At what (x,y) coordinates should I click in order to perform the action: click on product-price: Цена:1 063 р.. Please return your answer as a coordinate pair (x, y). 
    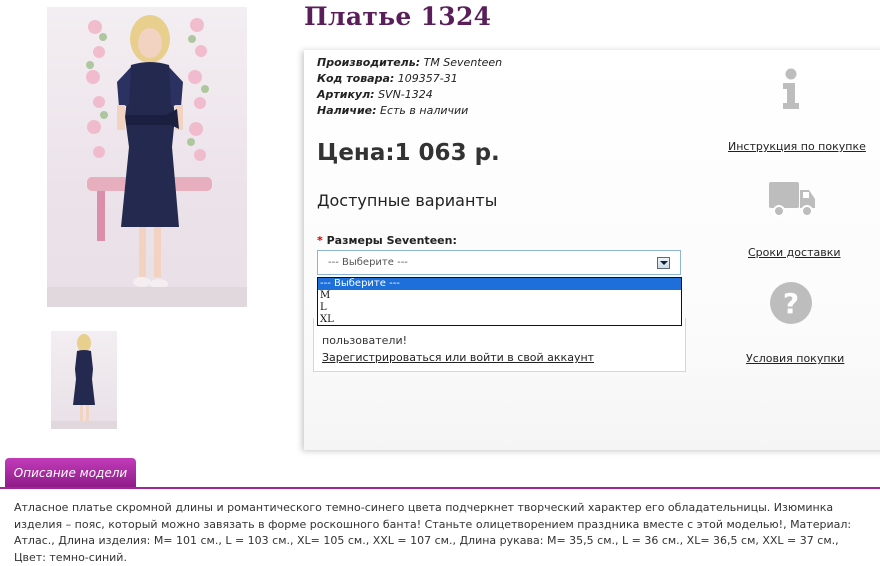
    Looking at the image, I should click on (408, 153).